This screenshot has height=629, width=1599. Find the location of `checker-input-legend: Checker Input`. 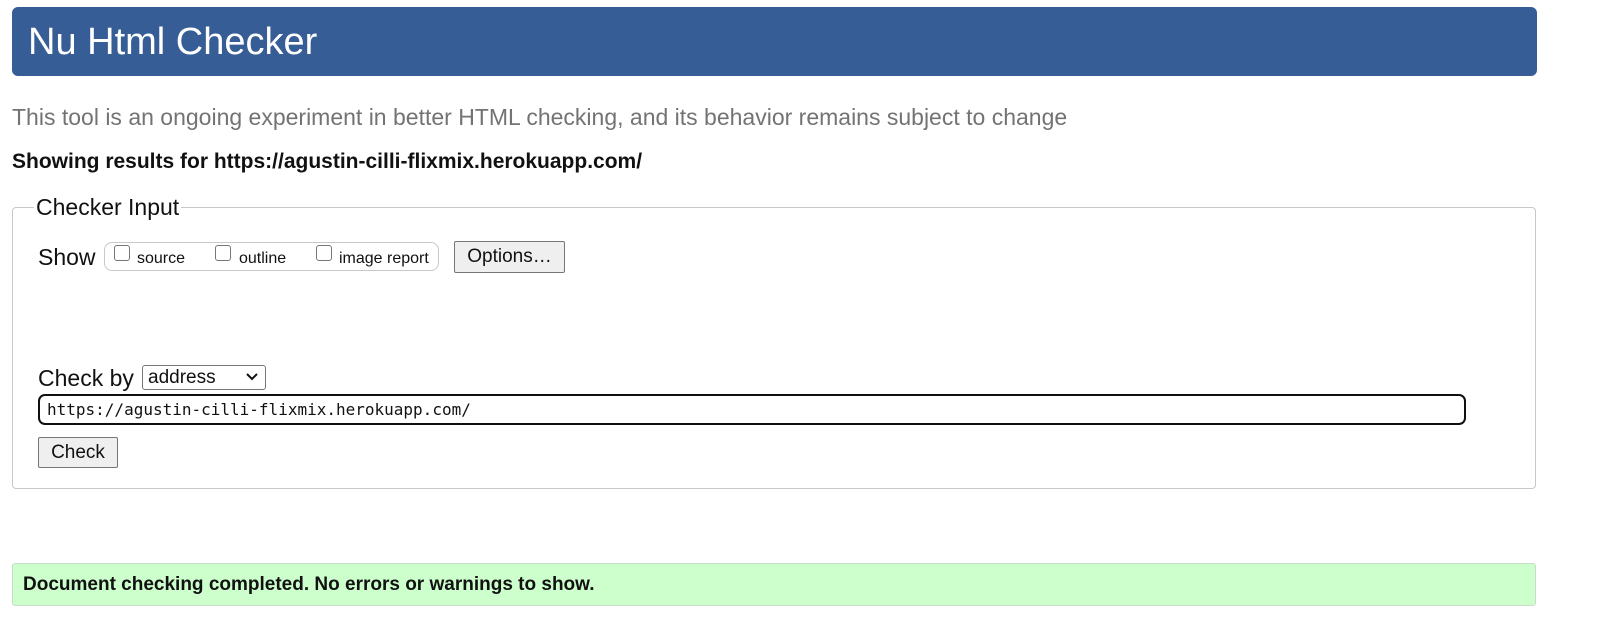

checker-input-legend: Checker Input is located at coordinates (108, 207).